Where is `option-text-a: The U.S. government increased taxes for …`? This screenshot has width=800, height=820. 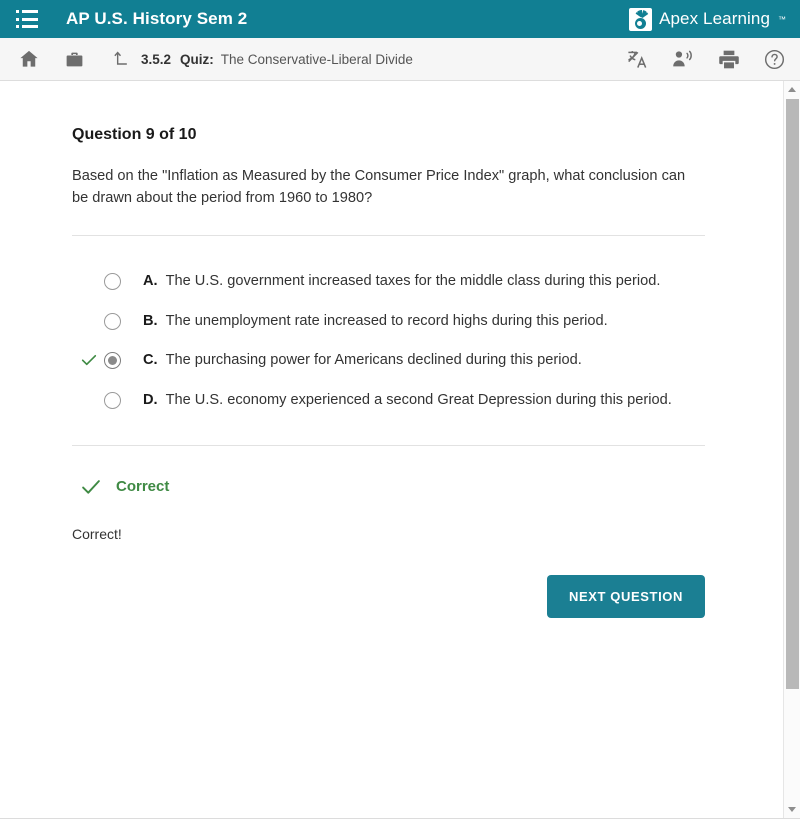 option-text-a: The U.S. government increased taxes for … is located at coordinates (413, 281).